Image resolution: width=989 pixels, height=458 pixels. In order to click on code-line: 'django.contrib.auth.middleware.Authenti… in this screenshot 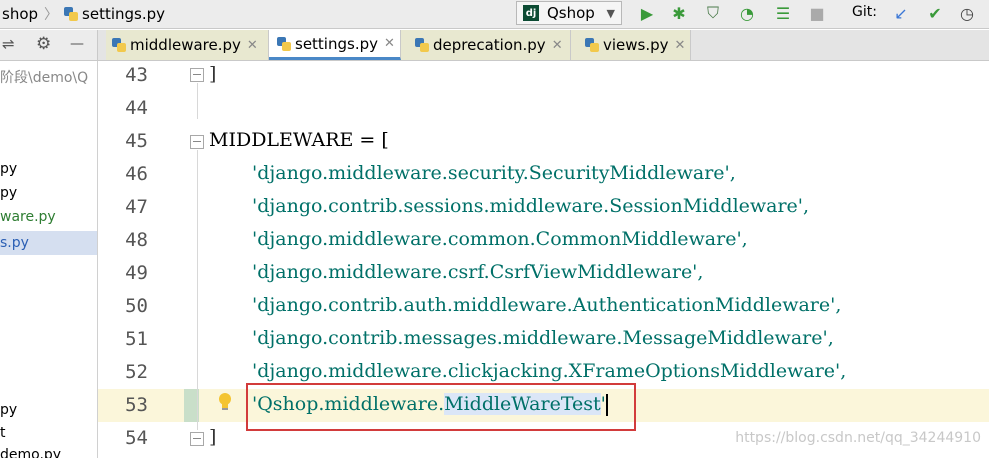, I will do `click(546, 305)`.